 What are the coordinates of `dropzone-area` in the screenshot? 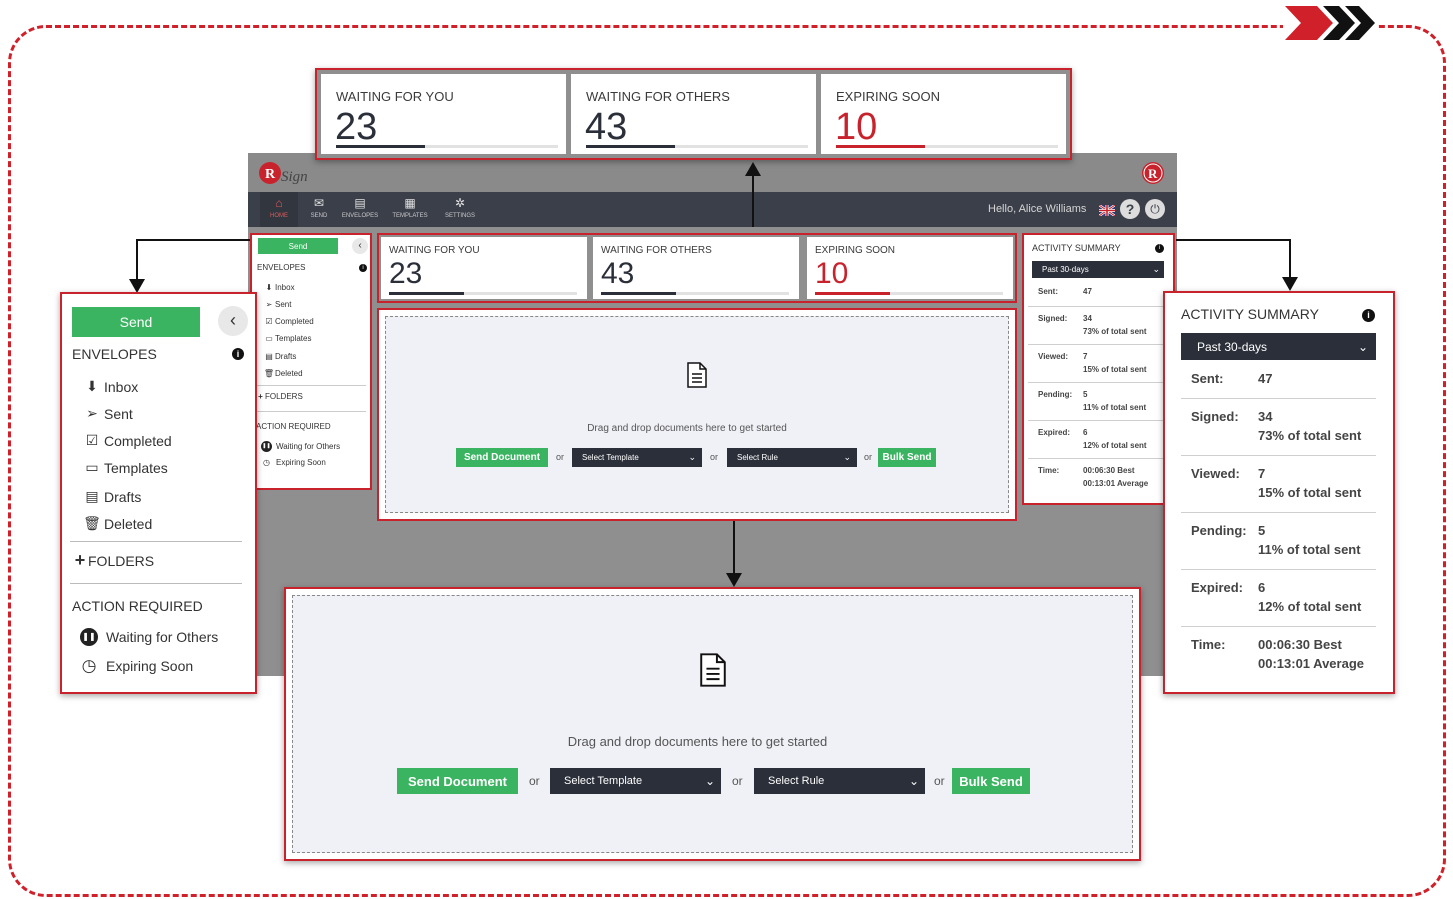 It's located at (697, 414).